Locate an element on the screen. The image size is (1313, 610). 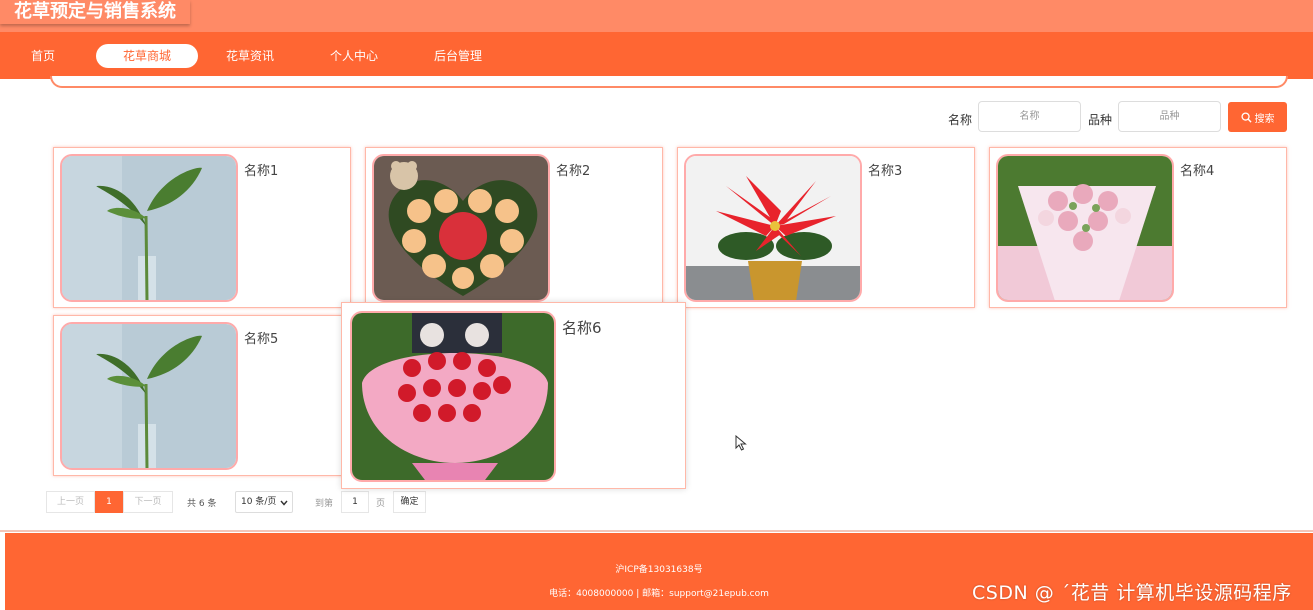
total-count: 共 6 条 is located at coordinates (202, 504).